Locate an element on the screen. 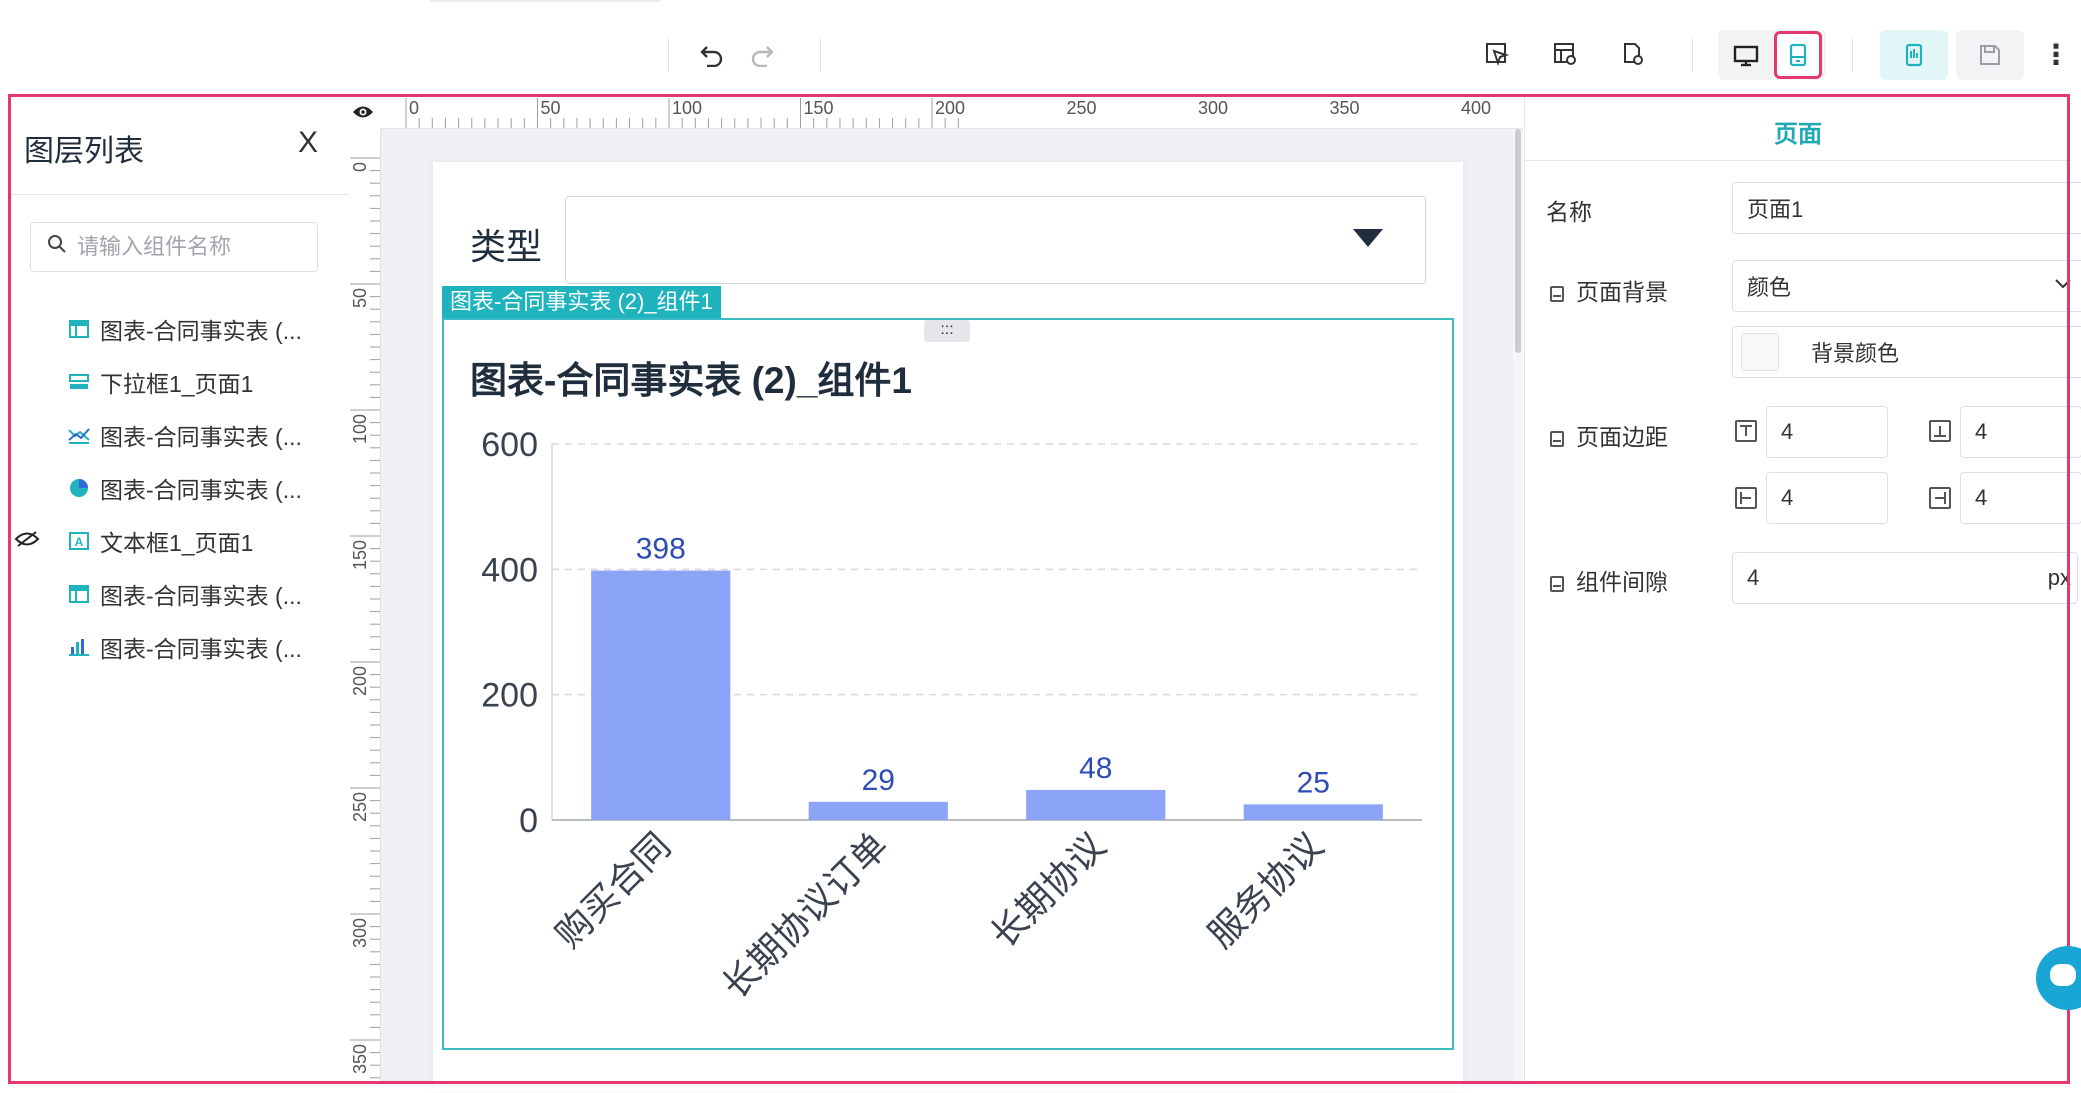 The height and width of the screenshot is (1093, 2081). margin-top-input: 4 is located at coordinates (1827, 432).